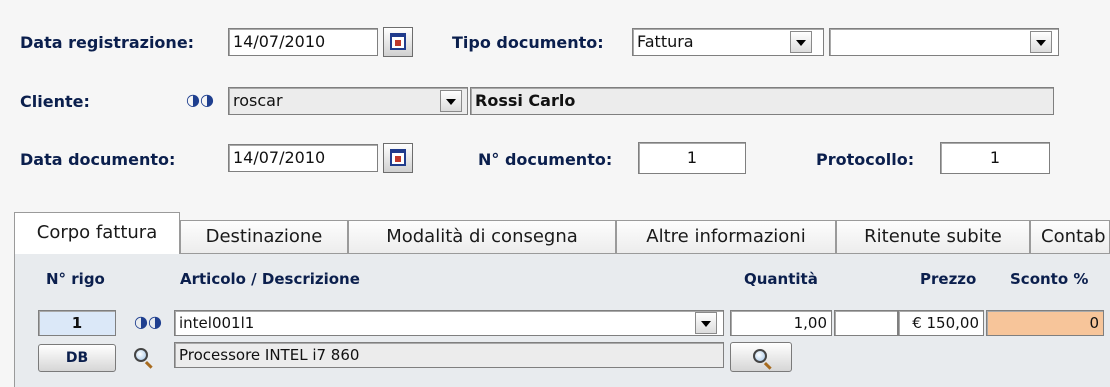  What do you see at coordinates (482, 237) in the screenshot?
I see `tab-modalita-consegna: Modalità di consegna` at bounding box center [482, 237].